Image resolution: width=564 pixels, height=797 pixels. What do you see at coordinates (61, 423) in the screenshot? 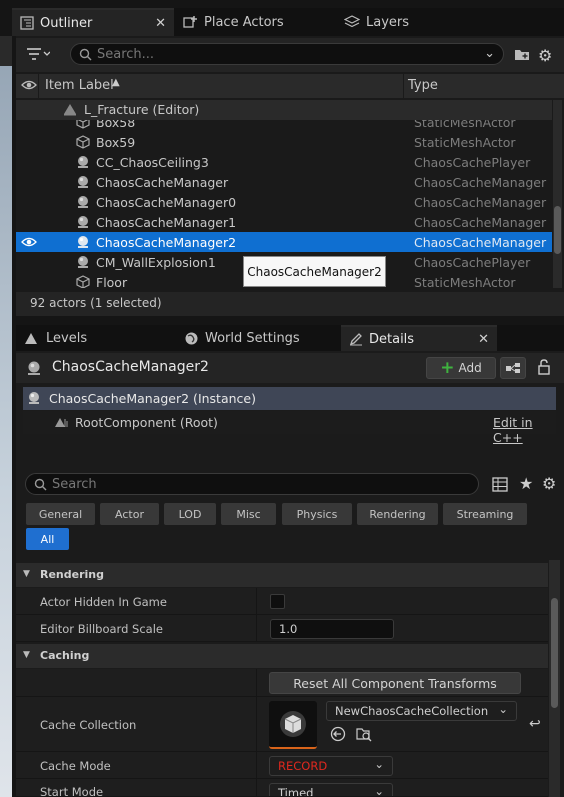
I see `scene-component-icon` at bounding box center [61, 423].